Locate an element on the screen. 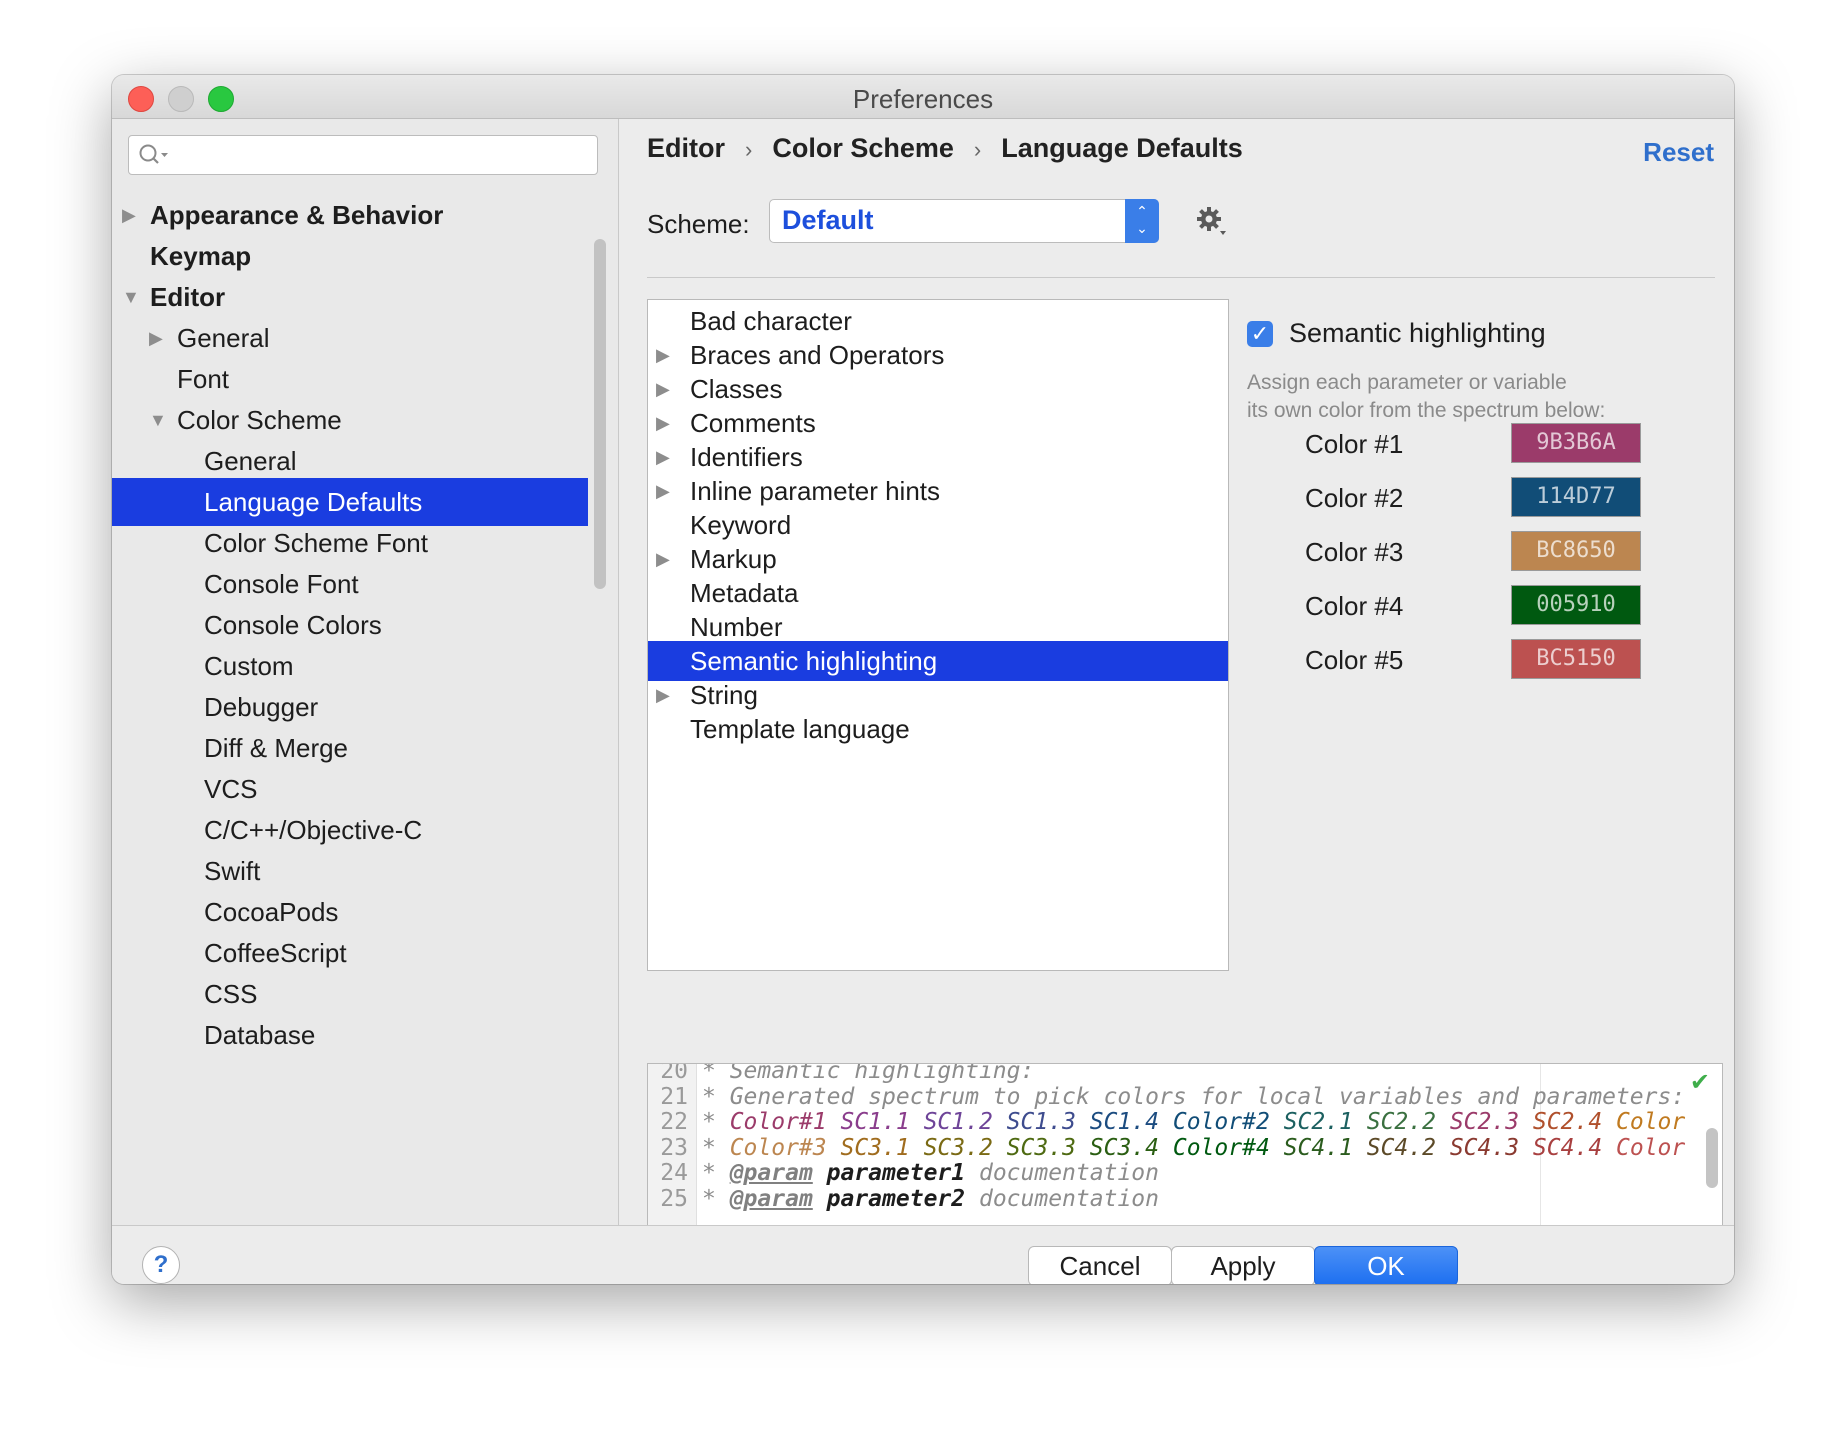 This screenshot has width=1846, height=1432. code-token: SC1.4 is located at coordinates (1117, 1122).